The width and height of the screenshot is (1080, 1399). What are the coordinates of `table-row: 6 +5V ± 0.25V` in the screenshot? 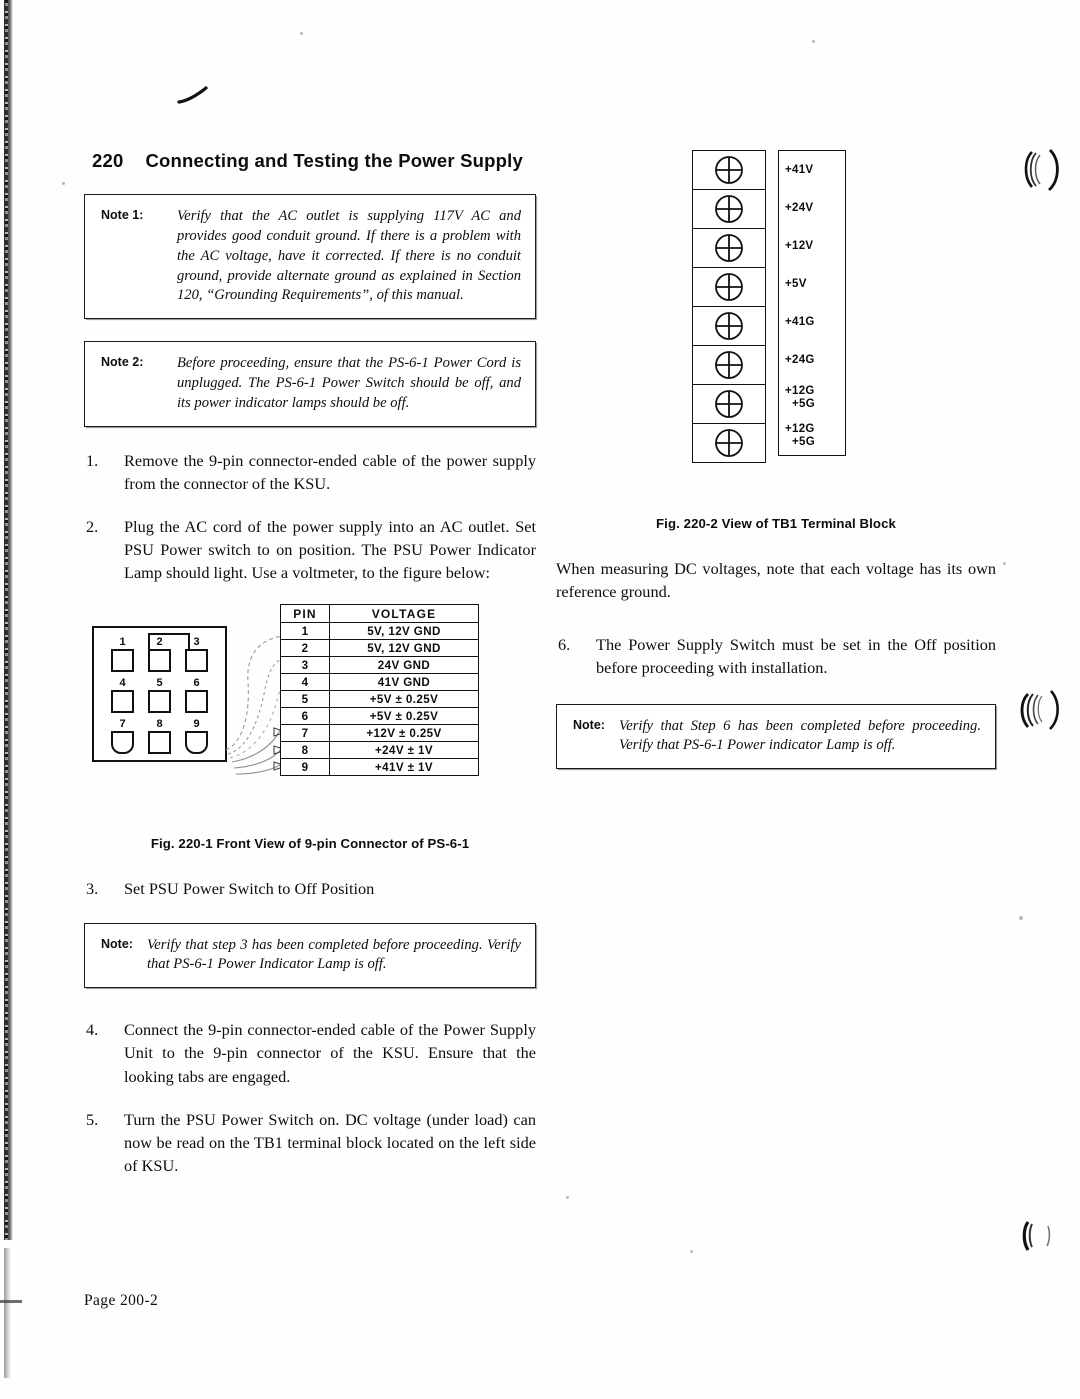 It's located at (379, 716).